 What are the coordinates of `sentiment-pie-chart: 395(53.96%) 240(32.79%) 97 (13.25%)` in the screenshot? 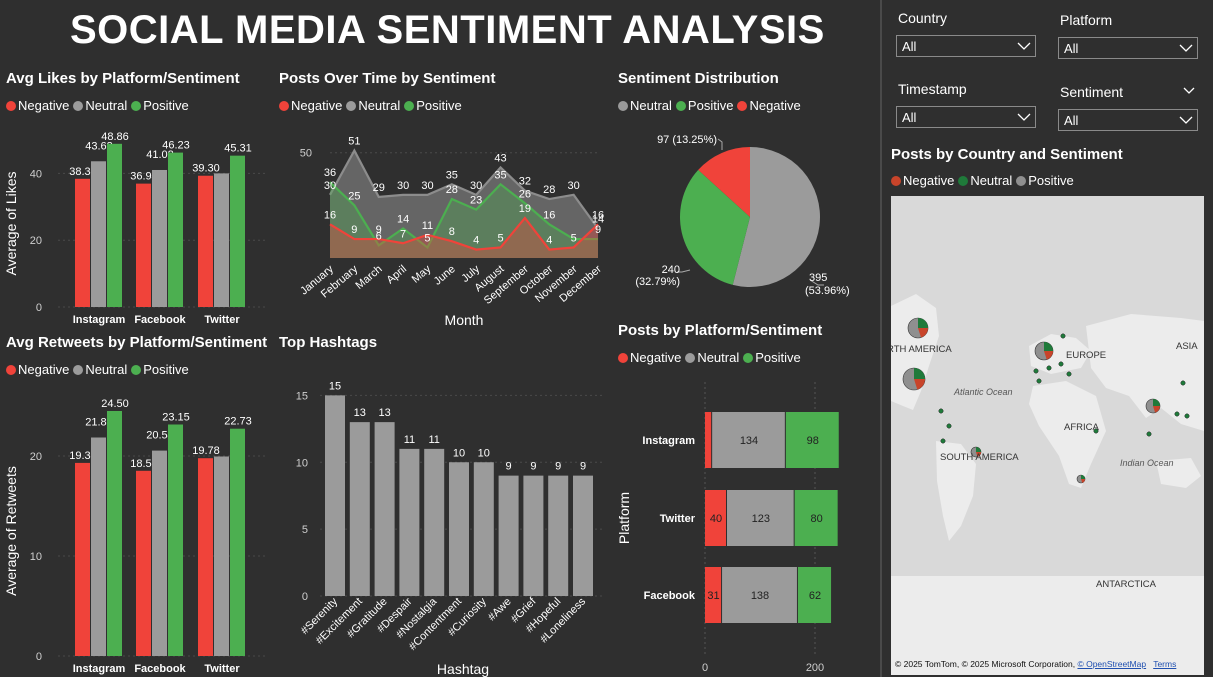 It's located at (742, 215).